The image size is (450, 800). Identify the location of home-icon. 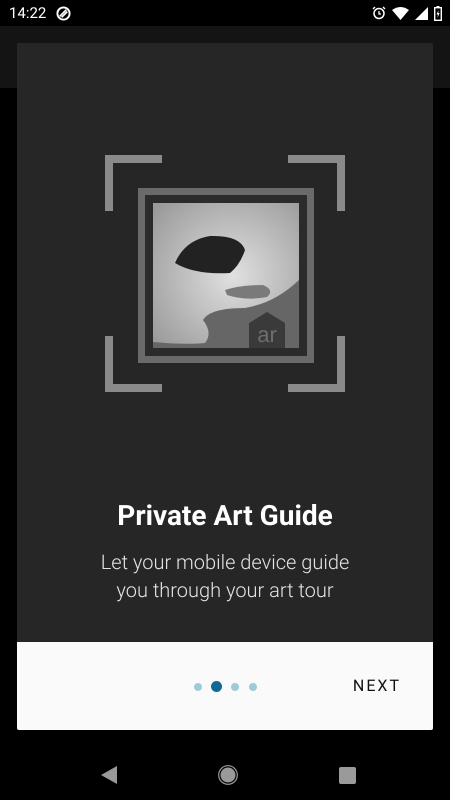
(228, 775).